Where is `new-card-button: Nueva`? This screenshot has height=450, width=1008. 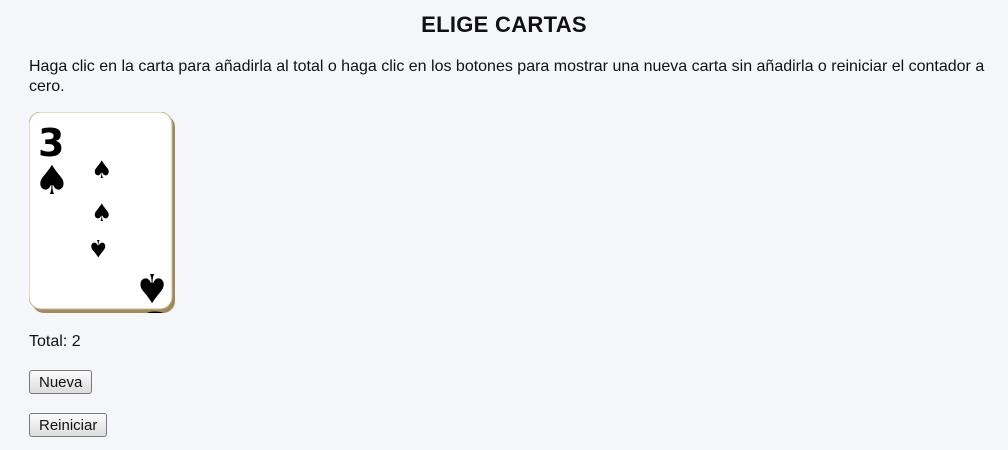 new-card-button: Nueva is located at coordinates (61, 382).